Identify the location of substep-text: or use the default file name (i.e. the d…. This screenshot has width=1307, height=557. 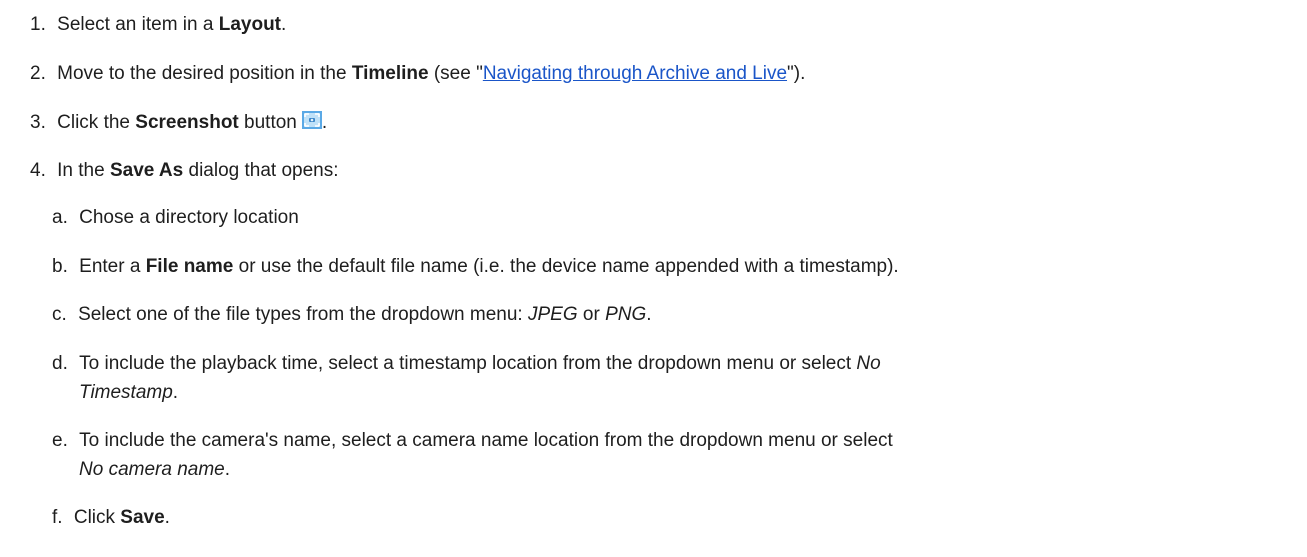
(566, 266).